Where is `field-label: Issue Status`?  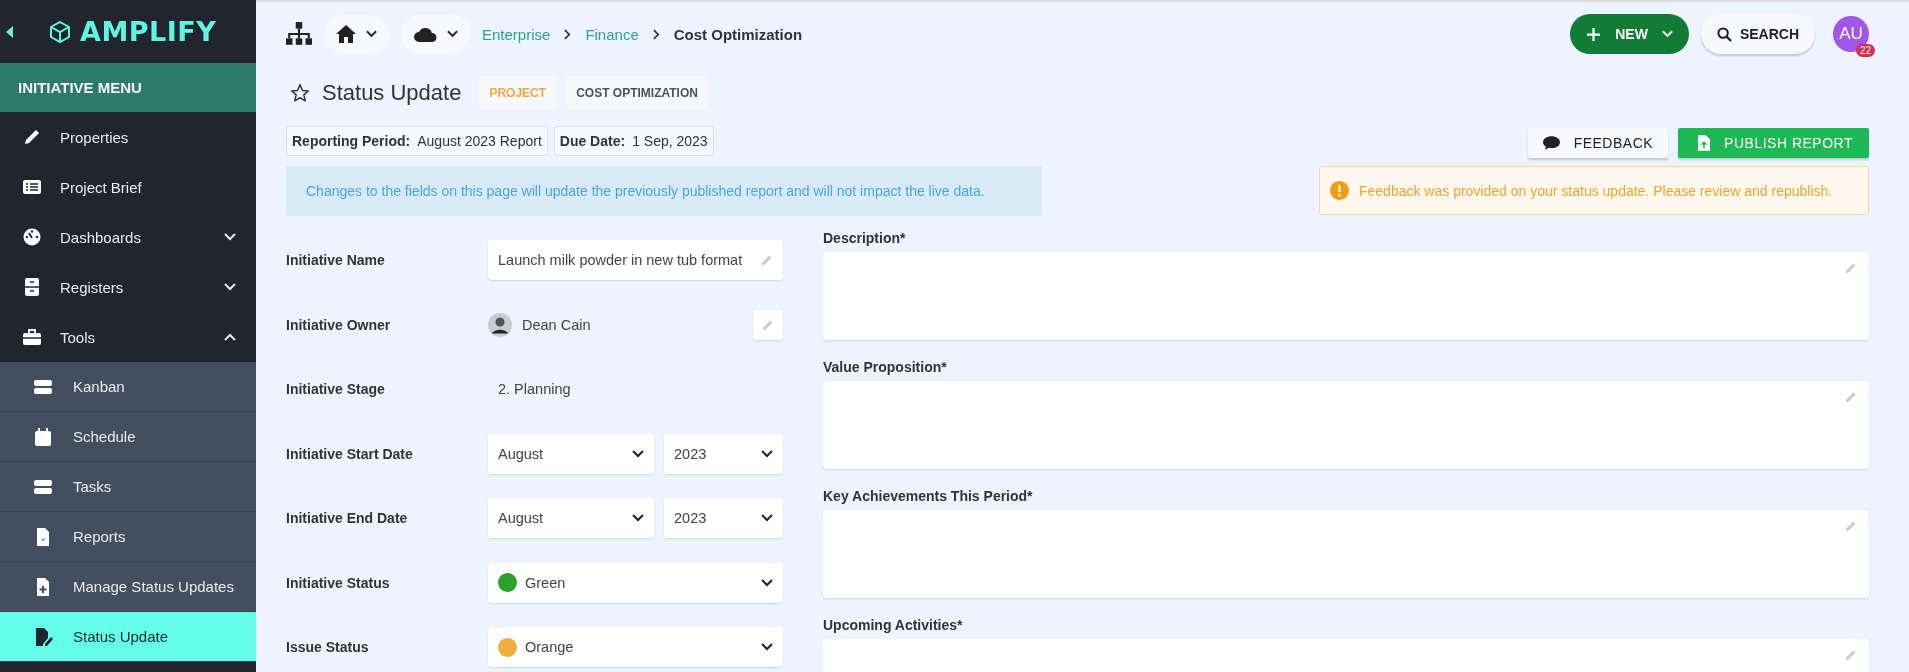 field-label: Issue Status is located at coordinates (328, 647).